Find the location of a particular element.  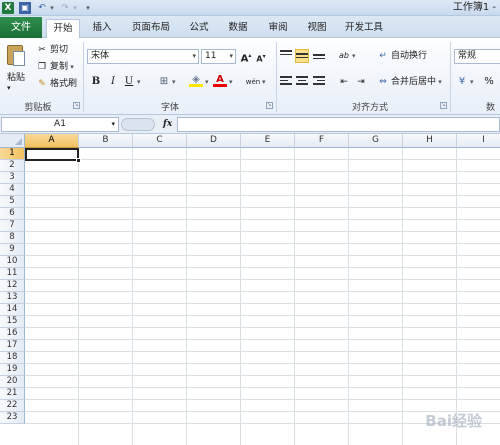

increase-indent-icon: ⇥ is located at coordinates (361, 82).